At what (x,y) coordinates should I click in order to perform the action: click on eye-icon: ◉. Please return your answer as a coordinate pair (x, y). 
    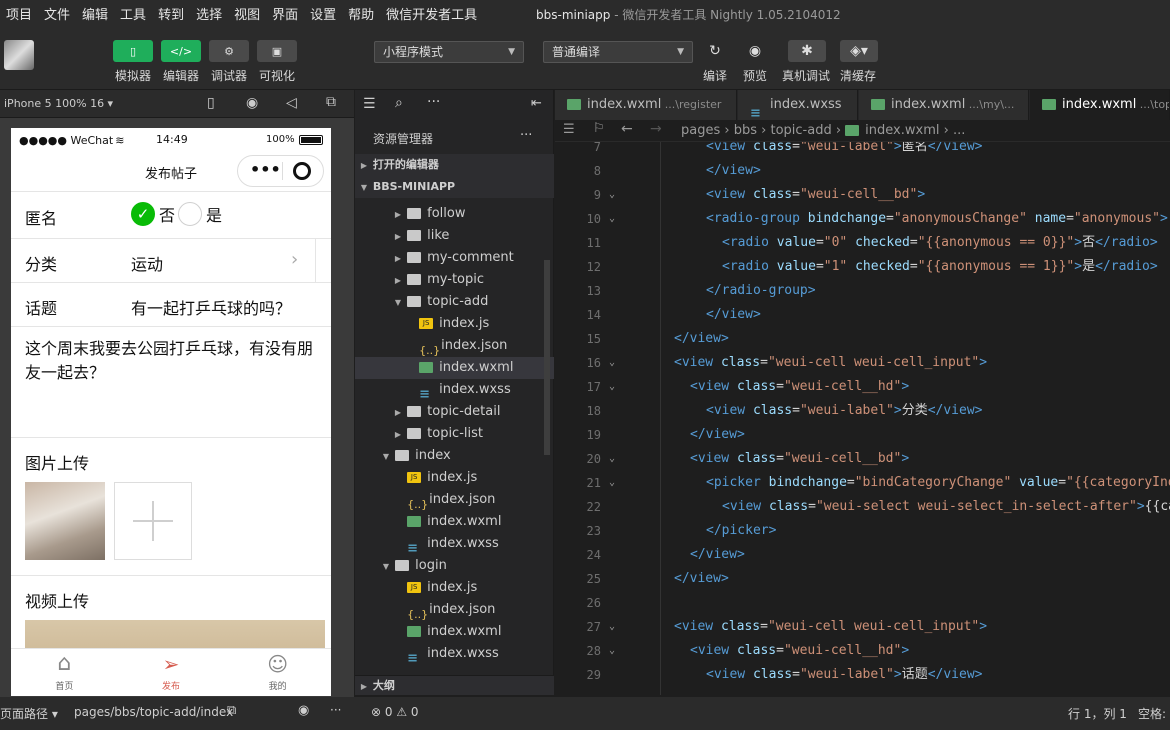
    Looking at the image, I should click on (303, 710).